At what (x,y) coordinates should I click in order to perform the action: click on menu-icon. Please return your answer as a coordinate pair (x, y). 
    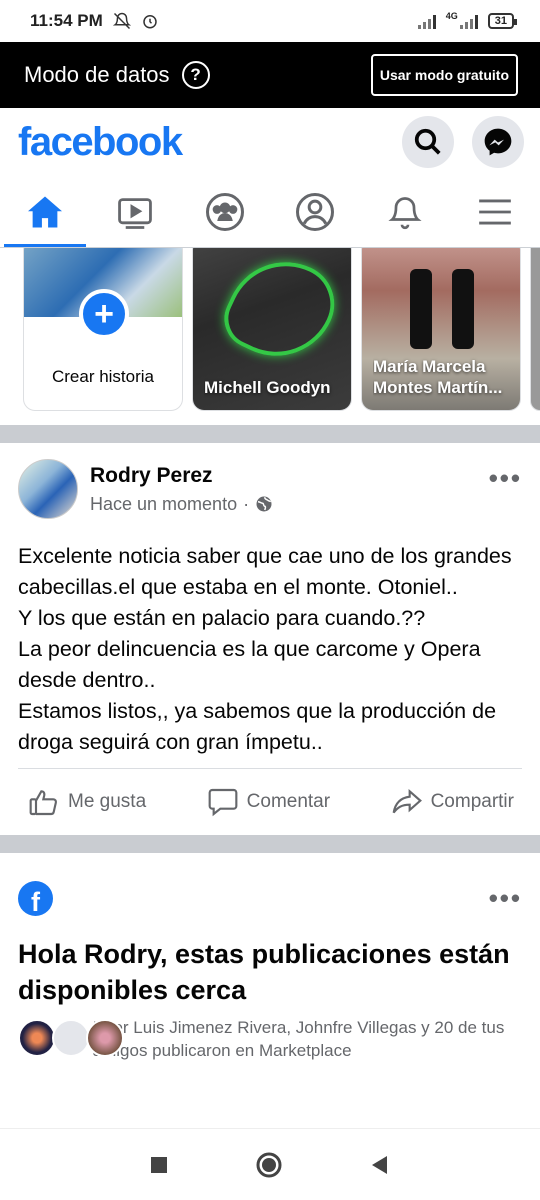
    Looking at the image, I should click on (495, 211).